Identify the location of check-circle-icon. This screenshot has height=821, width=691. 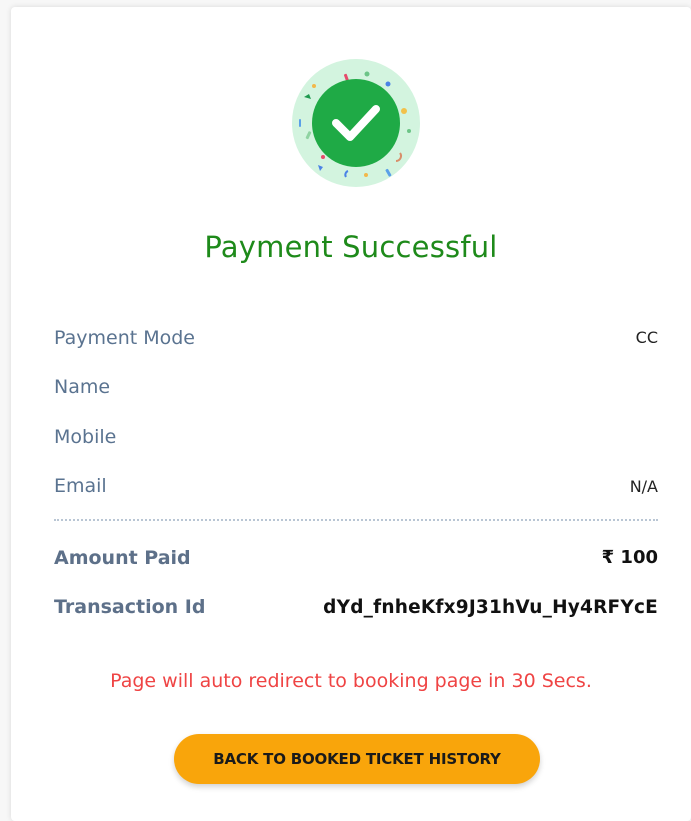
(356, 123).